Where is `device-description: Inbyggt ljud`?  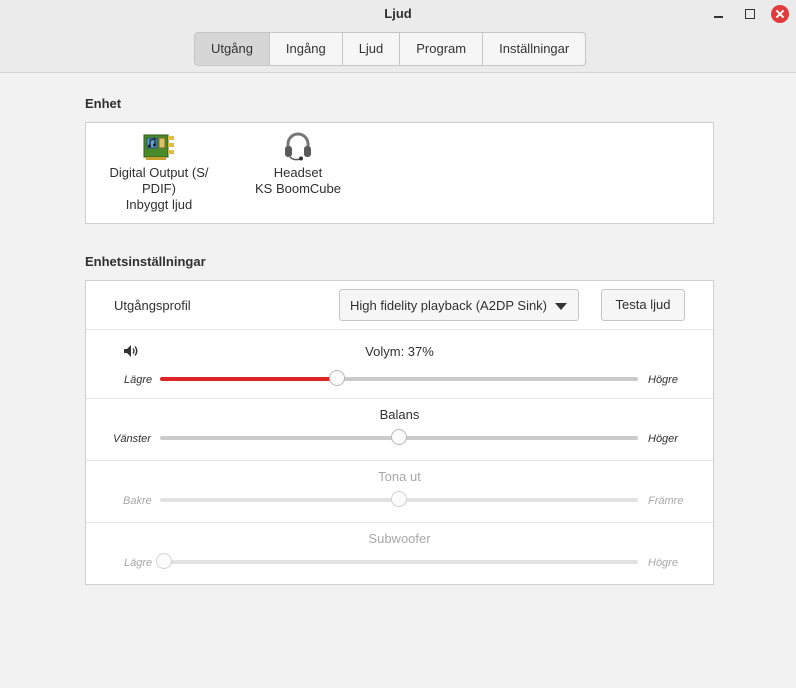
device-description: Inbyggt ljud is located at coordinates (159, 204).